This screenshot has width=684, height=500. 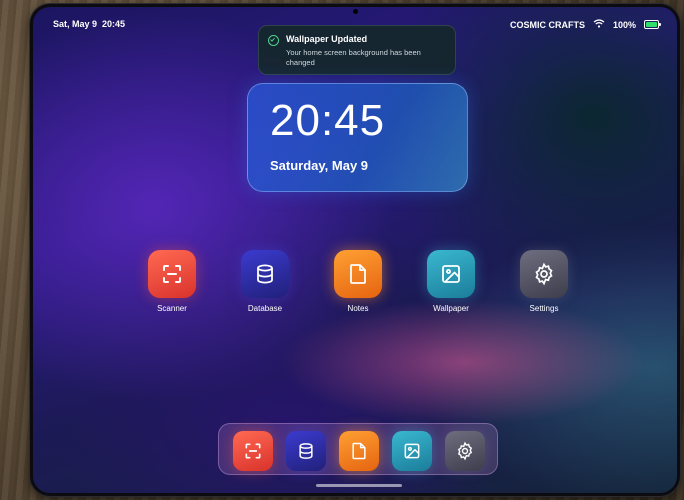 I want to click on notification-title: Wallpaper Updated, so click(x=327, y=39).